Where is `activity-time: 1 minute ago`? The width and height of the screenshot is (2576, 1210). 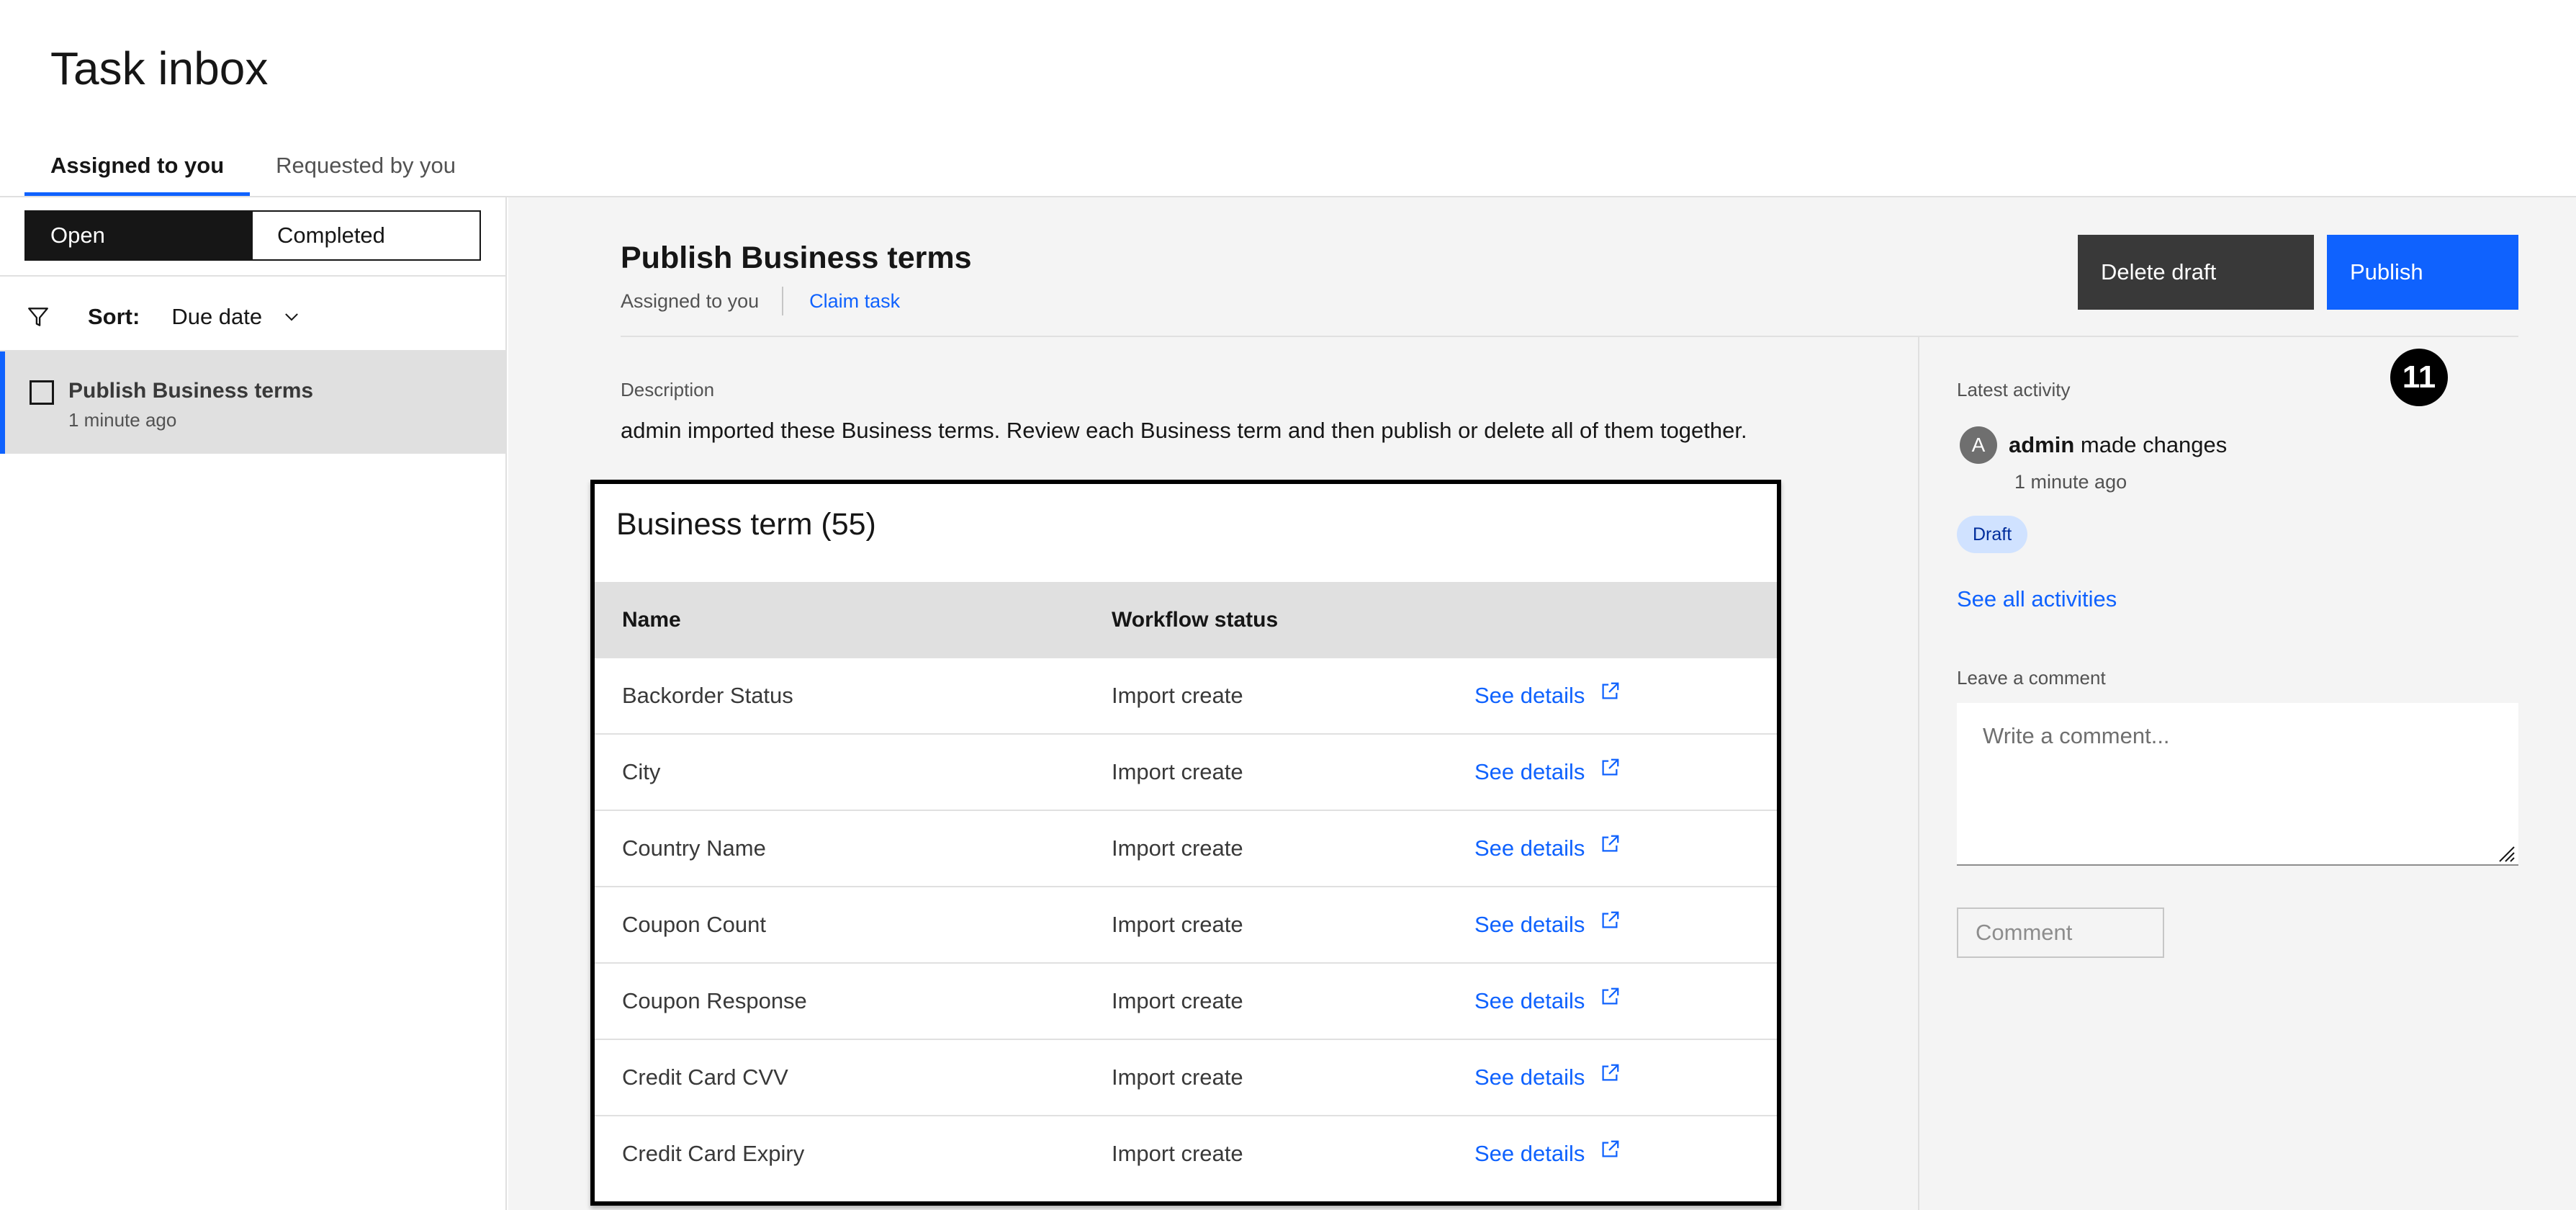
activity-time: 1 minute ago is located at coordinates (2070, 482).